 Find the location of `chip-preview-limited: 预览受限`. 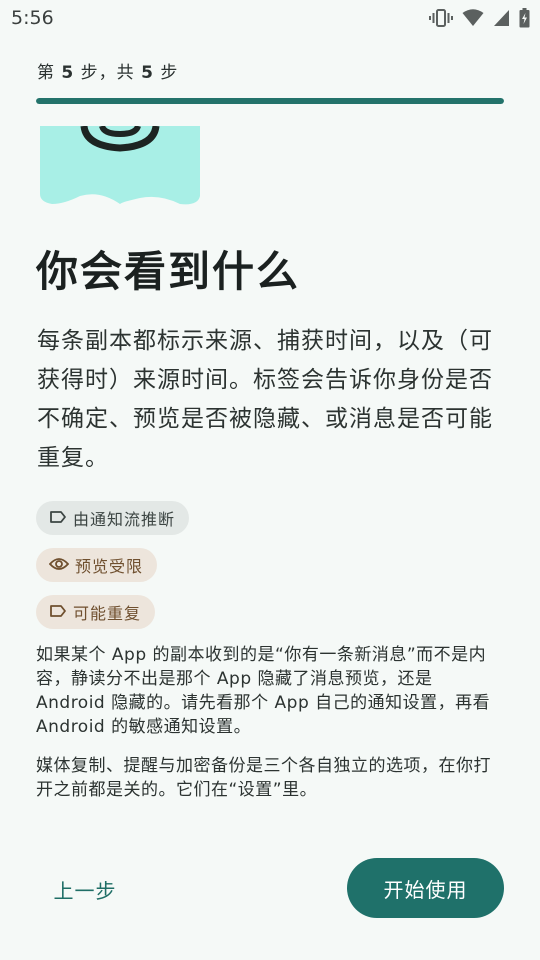

chip-preview-limited: 预览受限 is located at coordinates (97, 565).